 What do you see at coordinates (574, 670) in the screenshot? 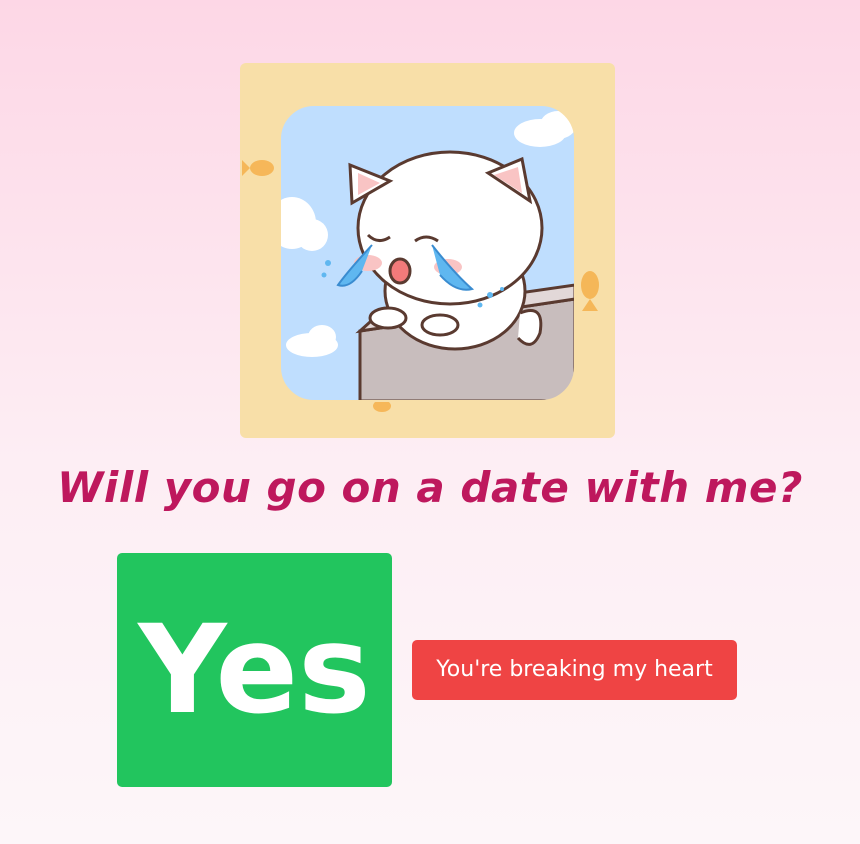
I see `no-button: You're breaking my heart` at bounding box center [574, 670].